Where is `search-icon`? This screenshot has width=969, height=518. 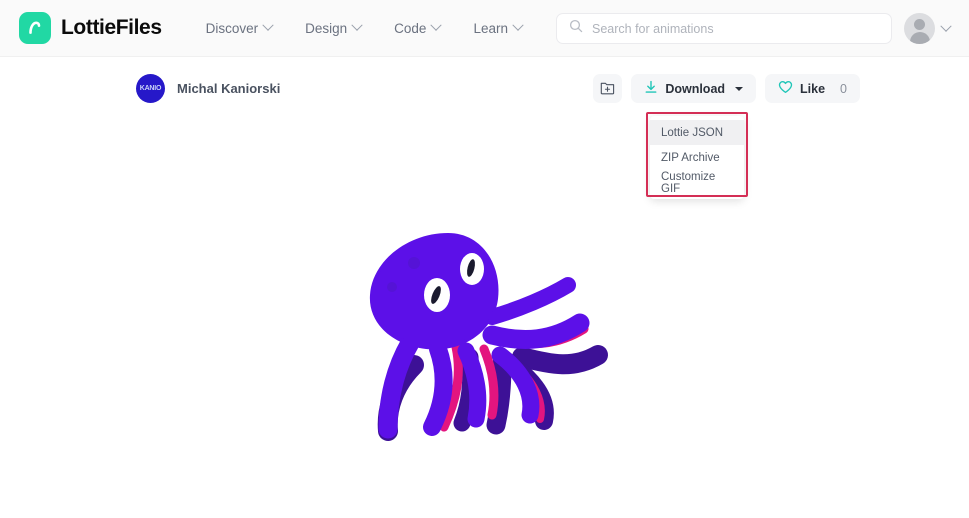
search-icon is located at coordinates (576, 28).